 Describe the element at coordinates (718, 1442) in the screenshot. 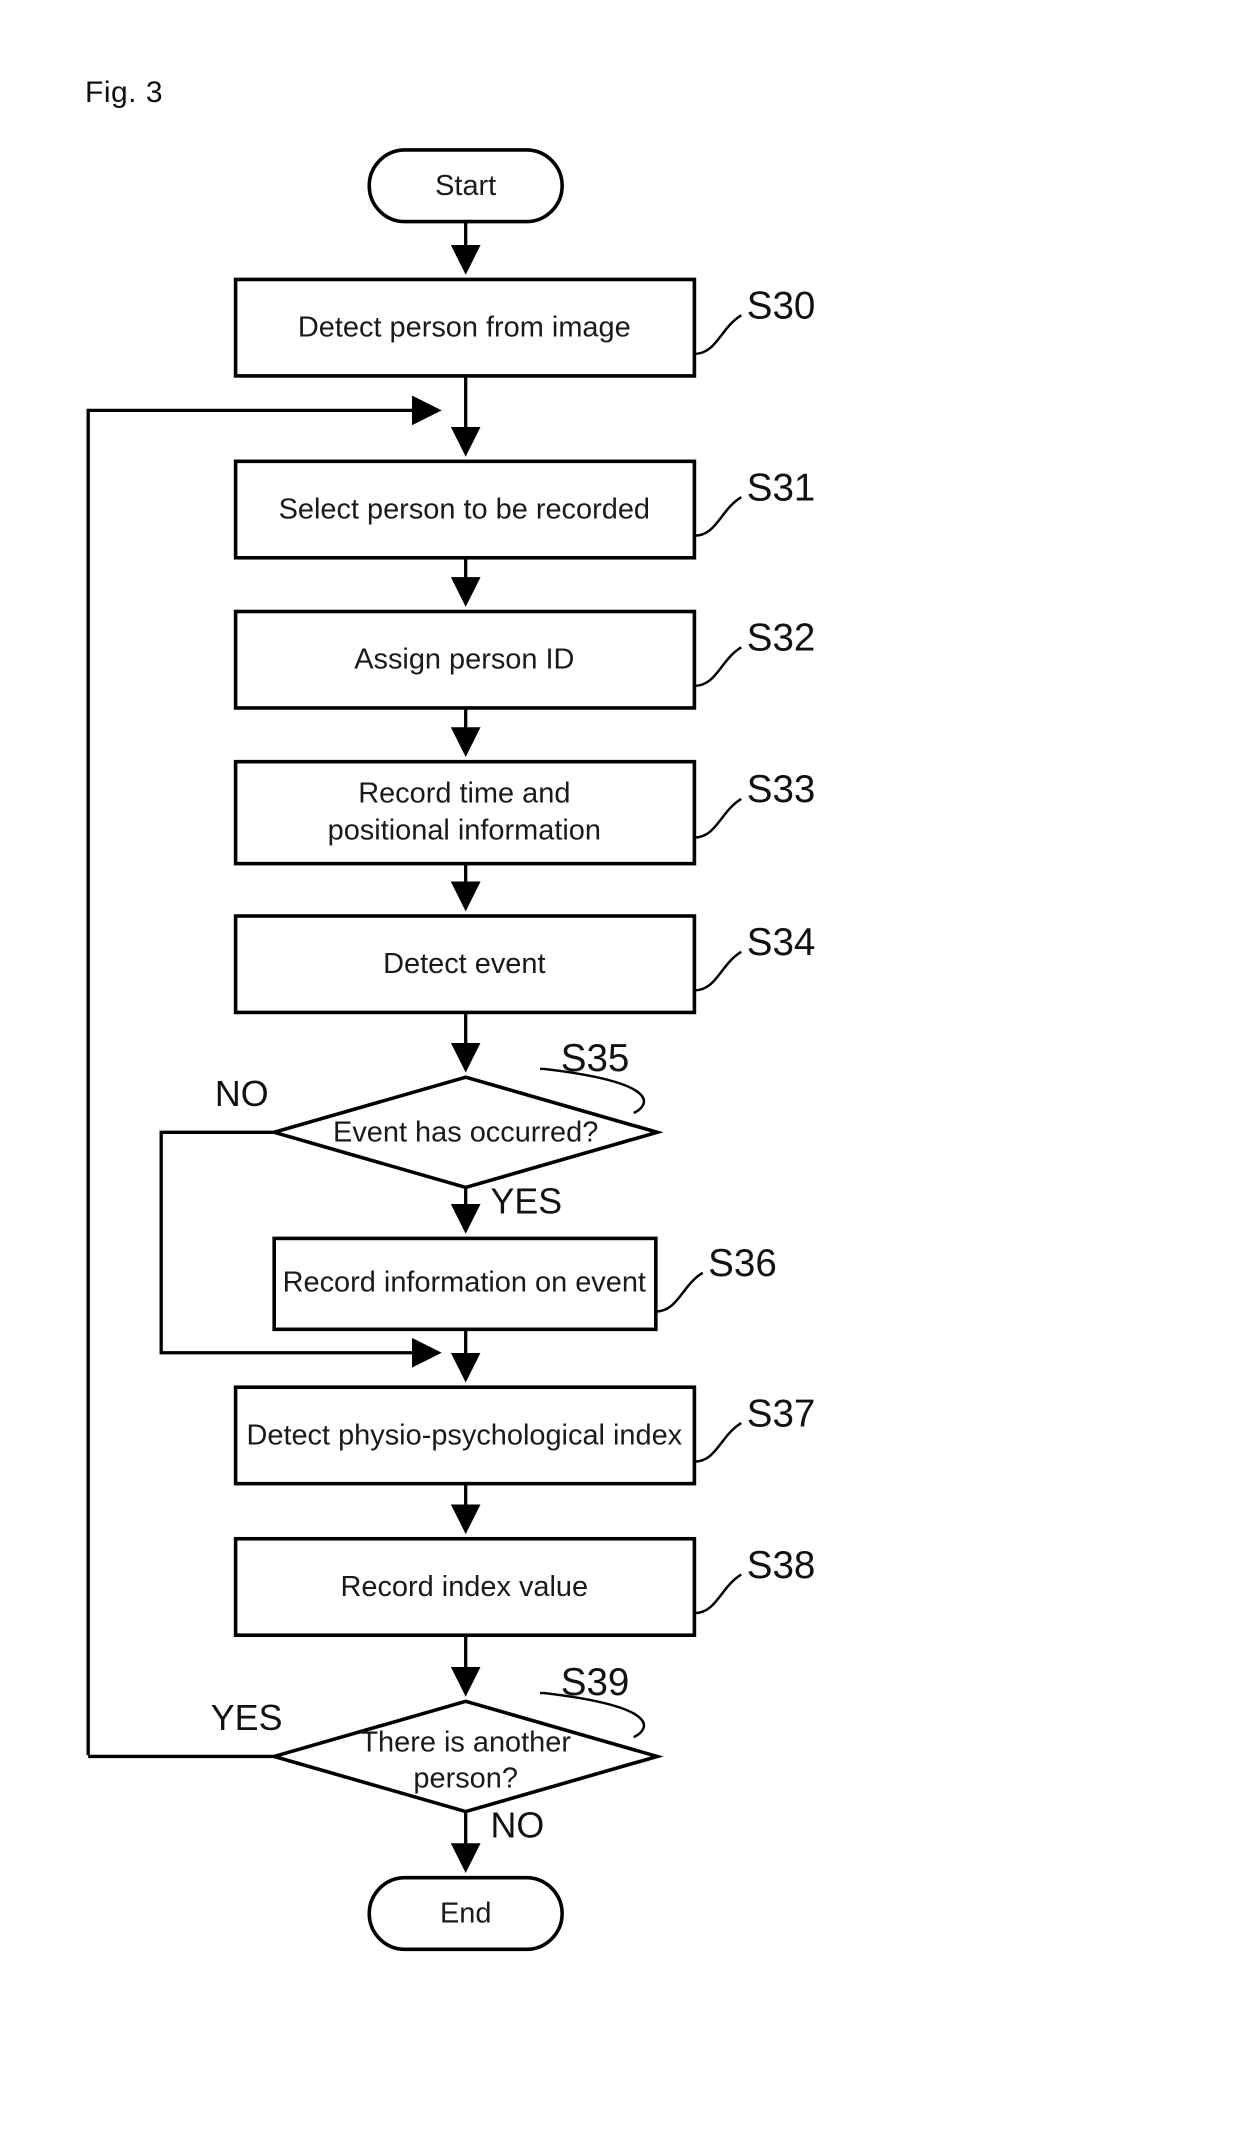

I see `leader-s37` at that location.